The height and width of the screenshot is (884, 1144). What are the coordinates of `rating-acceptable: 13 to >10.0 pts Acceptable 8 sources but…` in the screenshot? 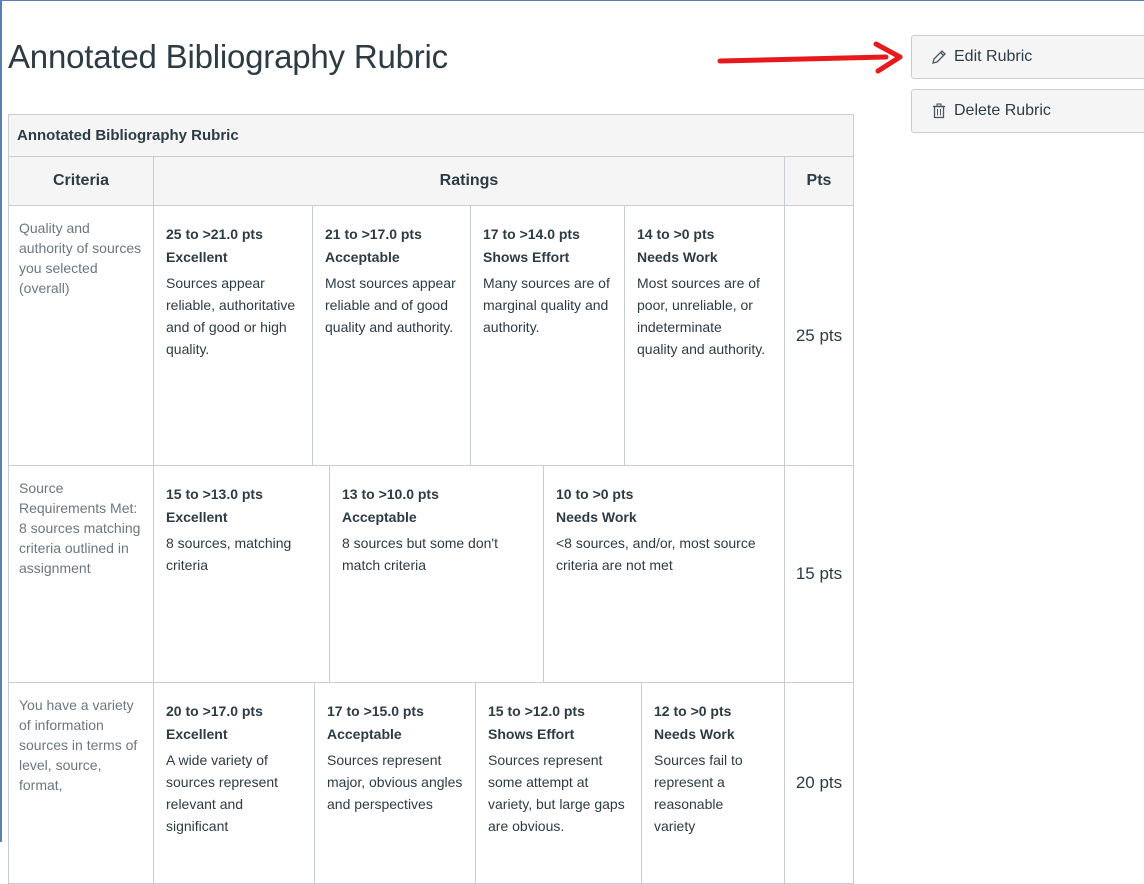 It's located at (436, 574).